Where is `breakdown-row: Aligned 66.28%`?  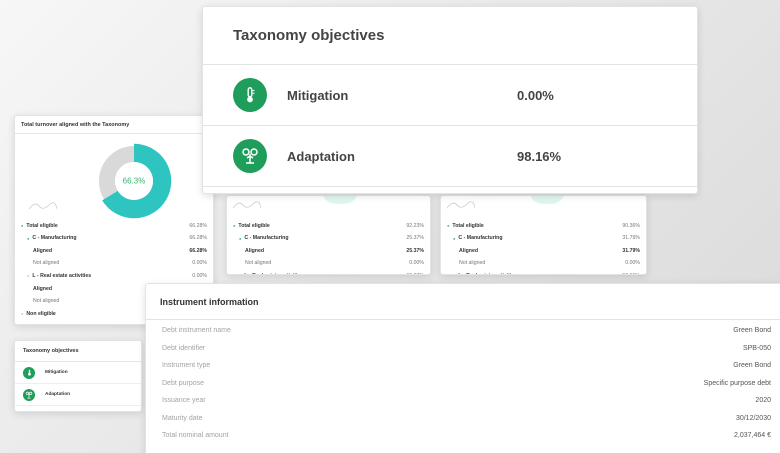
breakdown-row: Aligned 66.28% is located at coordinates (114, 250).